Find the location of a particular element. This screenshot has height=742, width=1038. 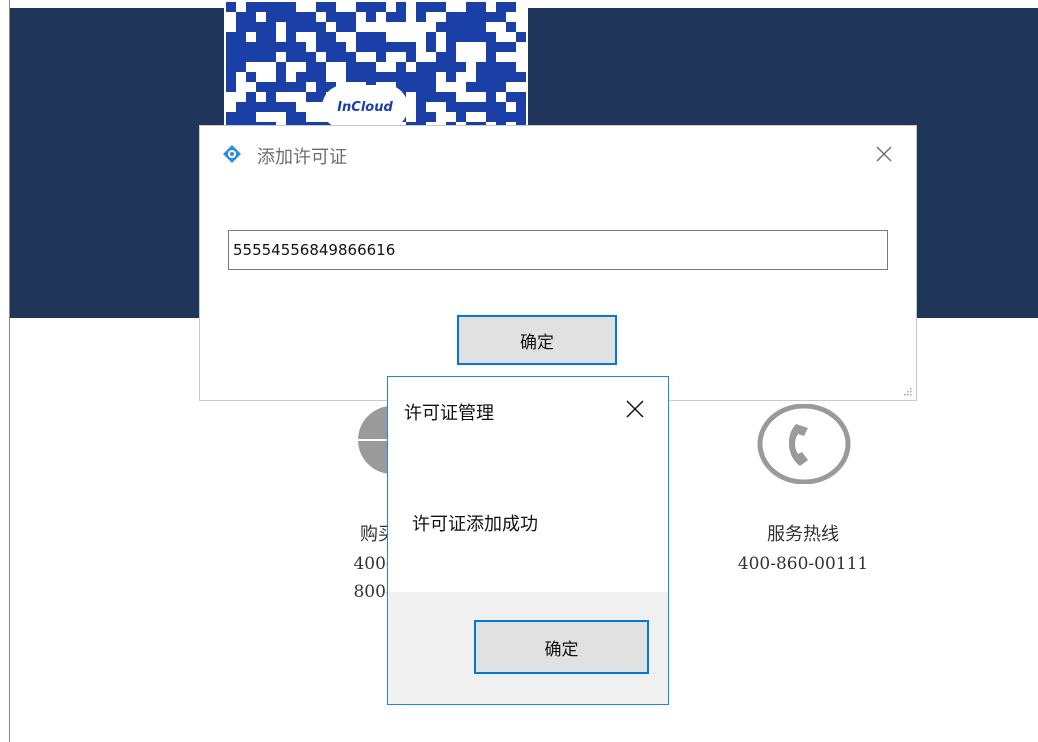

incloud-logo-text: InCloud is located at coordinates (365, 107).